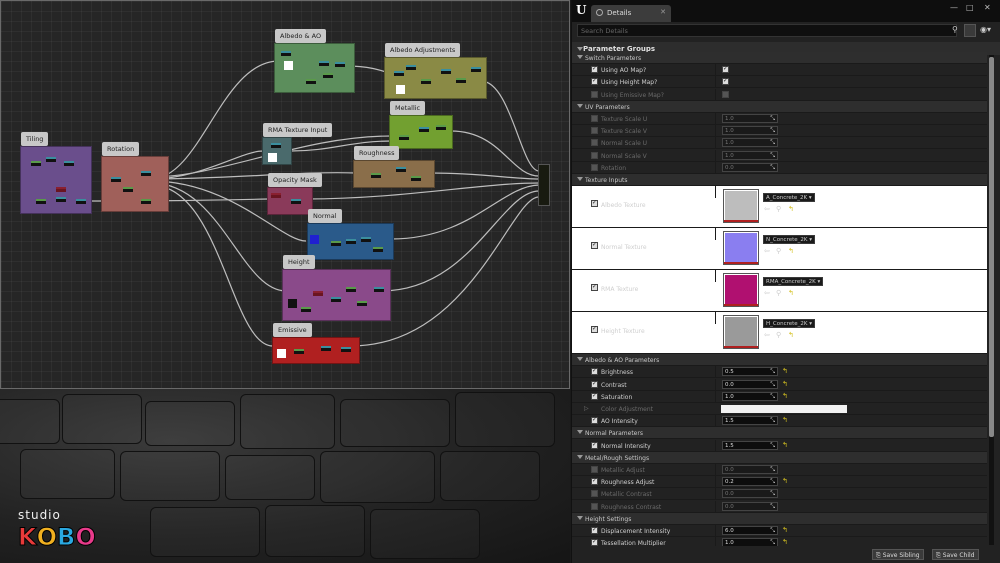 The height and width of the screenshot is (563, 1000). Describe the element at coordinates (898, 554) in the screenshot. I see `save-sibling-button: ⎘ Save Sibling` at that location.